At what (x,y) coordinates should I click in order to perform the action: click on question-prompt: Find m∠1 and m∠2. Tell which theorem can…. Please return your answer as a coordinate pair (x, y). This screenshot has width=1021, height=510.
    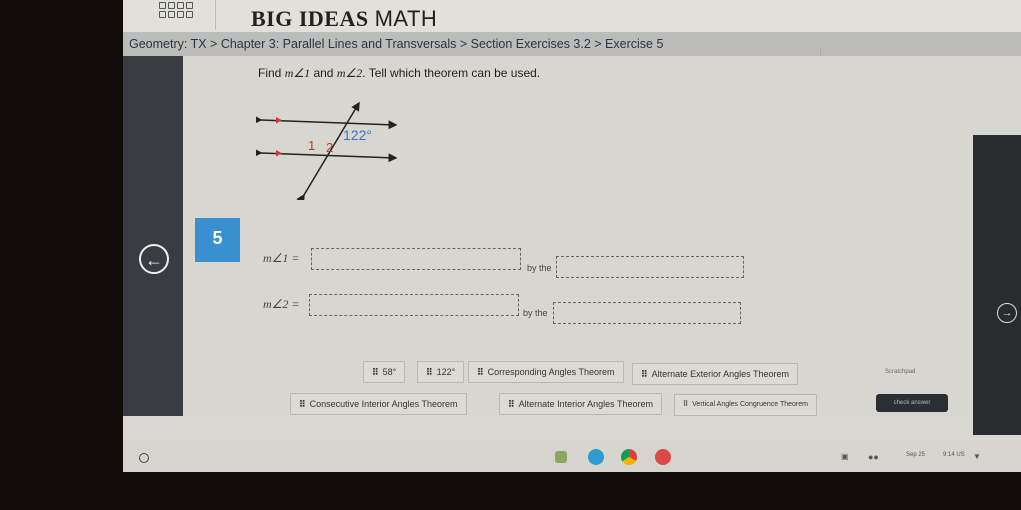
    Looking at the image, I should click on (399, 73).